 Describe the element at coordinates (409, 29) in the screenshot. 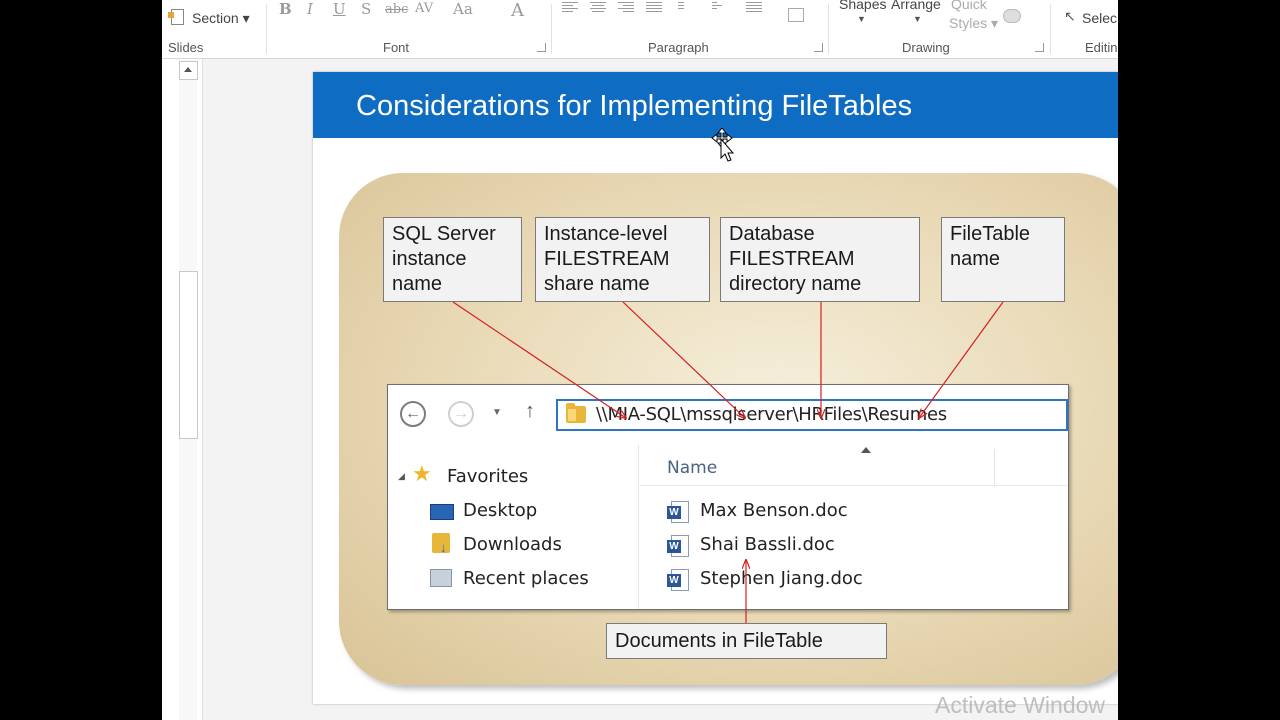

I see `font-group: B I U S abc AV Aa A Font` at that location.